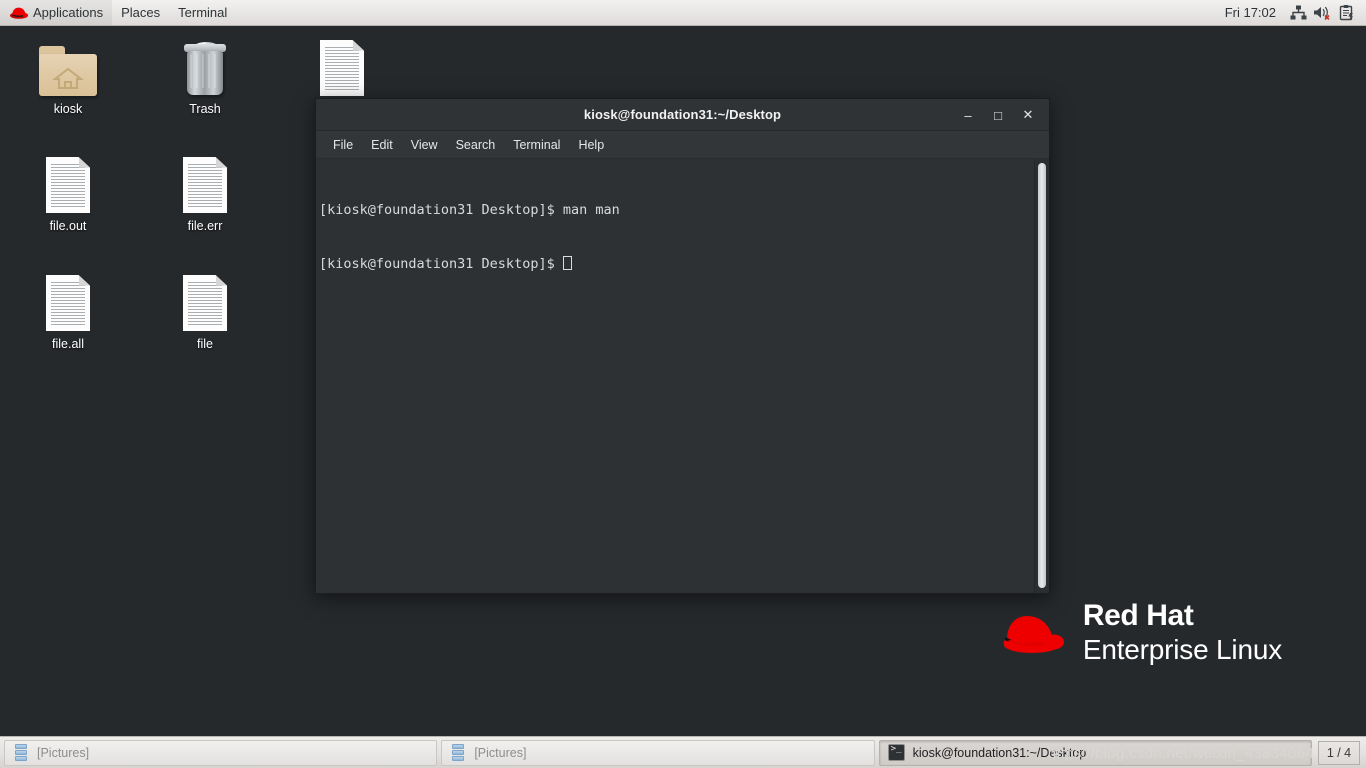 The image size is (1366, 768). Describe the element at coordinates (567, 263) in the screenshot. I see `terminal-cursor` at that location.